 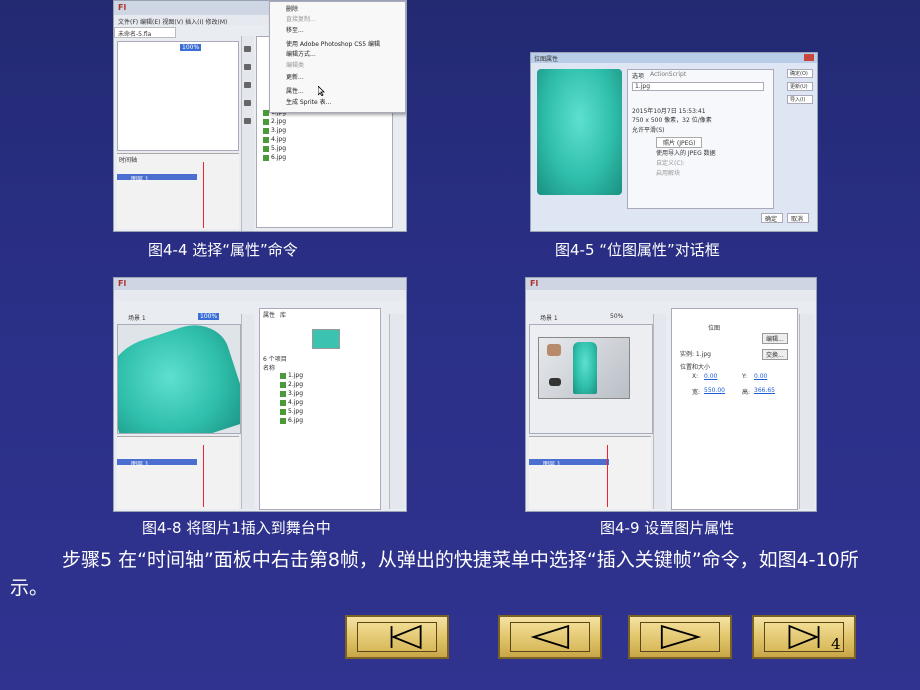 What do you see at coordinates (744, 376) in the screenshot?
I see `y-label: Y:` at bounding box center [744, 376].